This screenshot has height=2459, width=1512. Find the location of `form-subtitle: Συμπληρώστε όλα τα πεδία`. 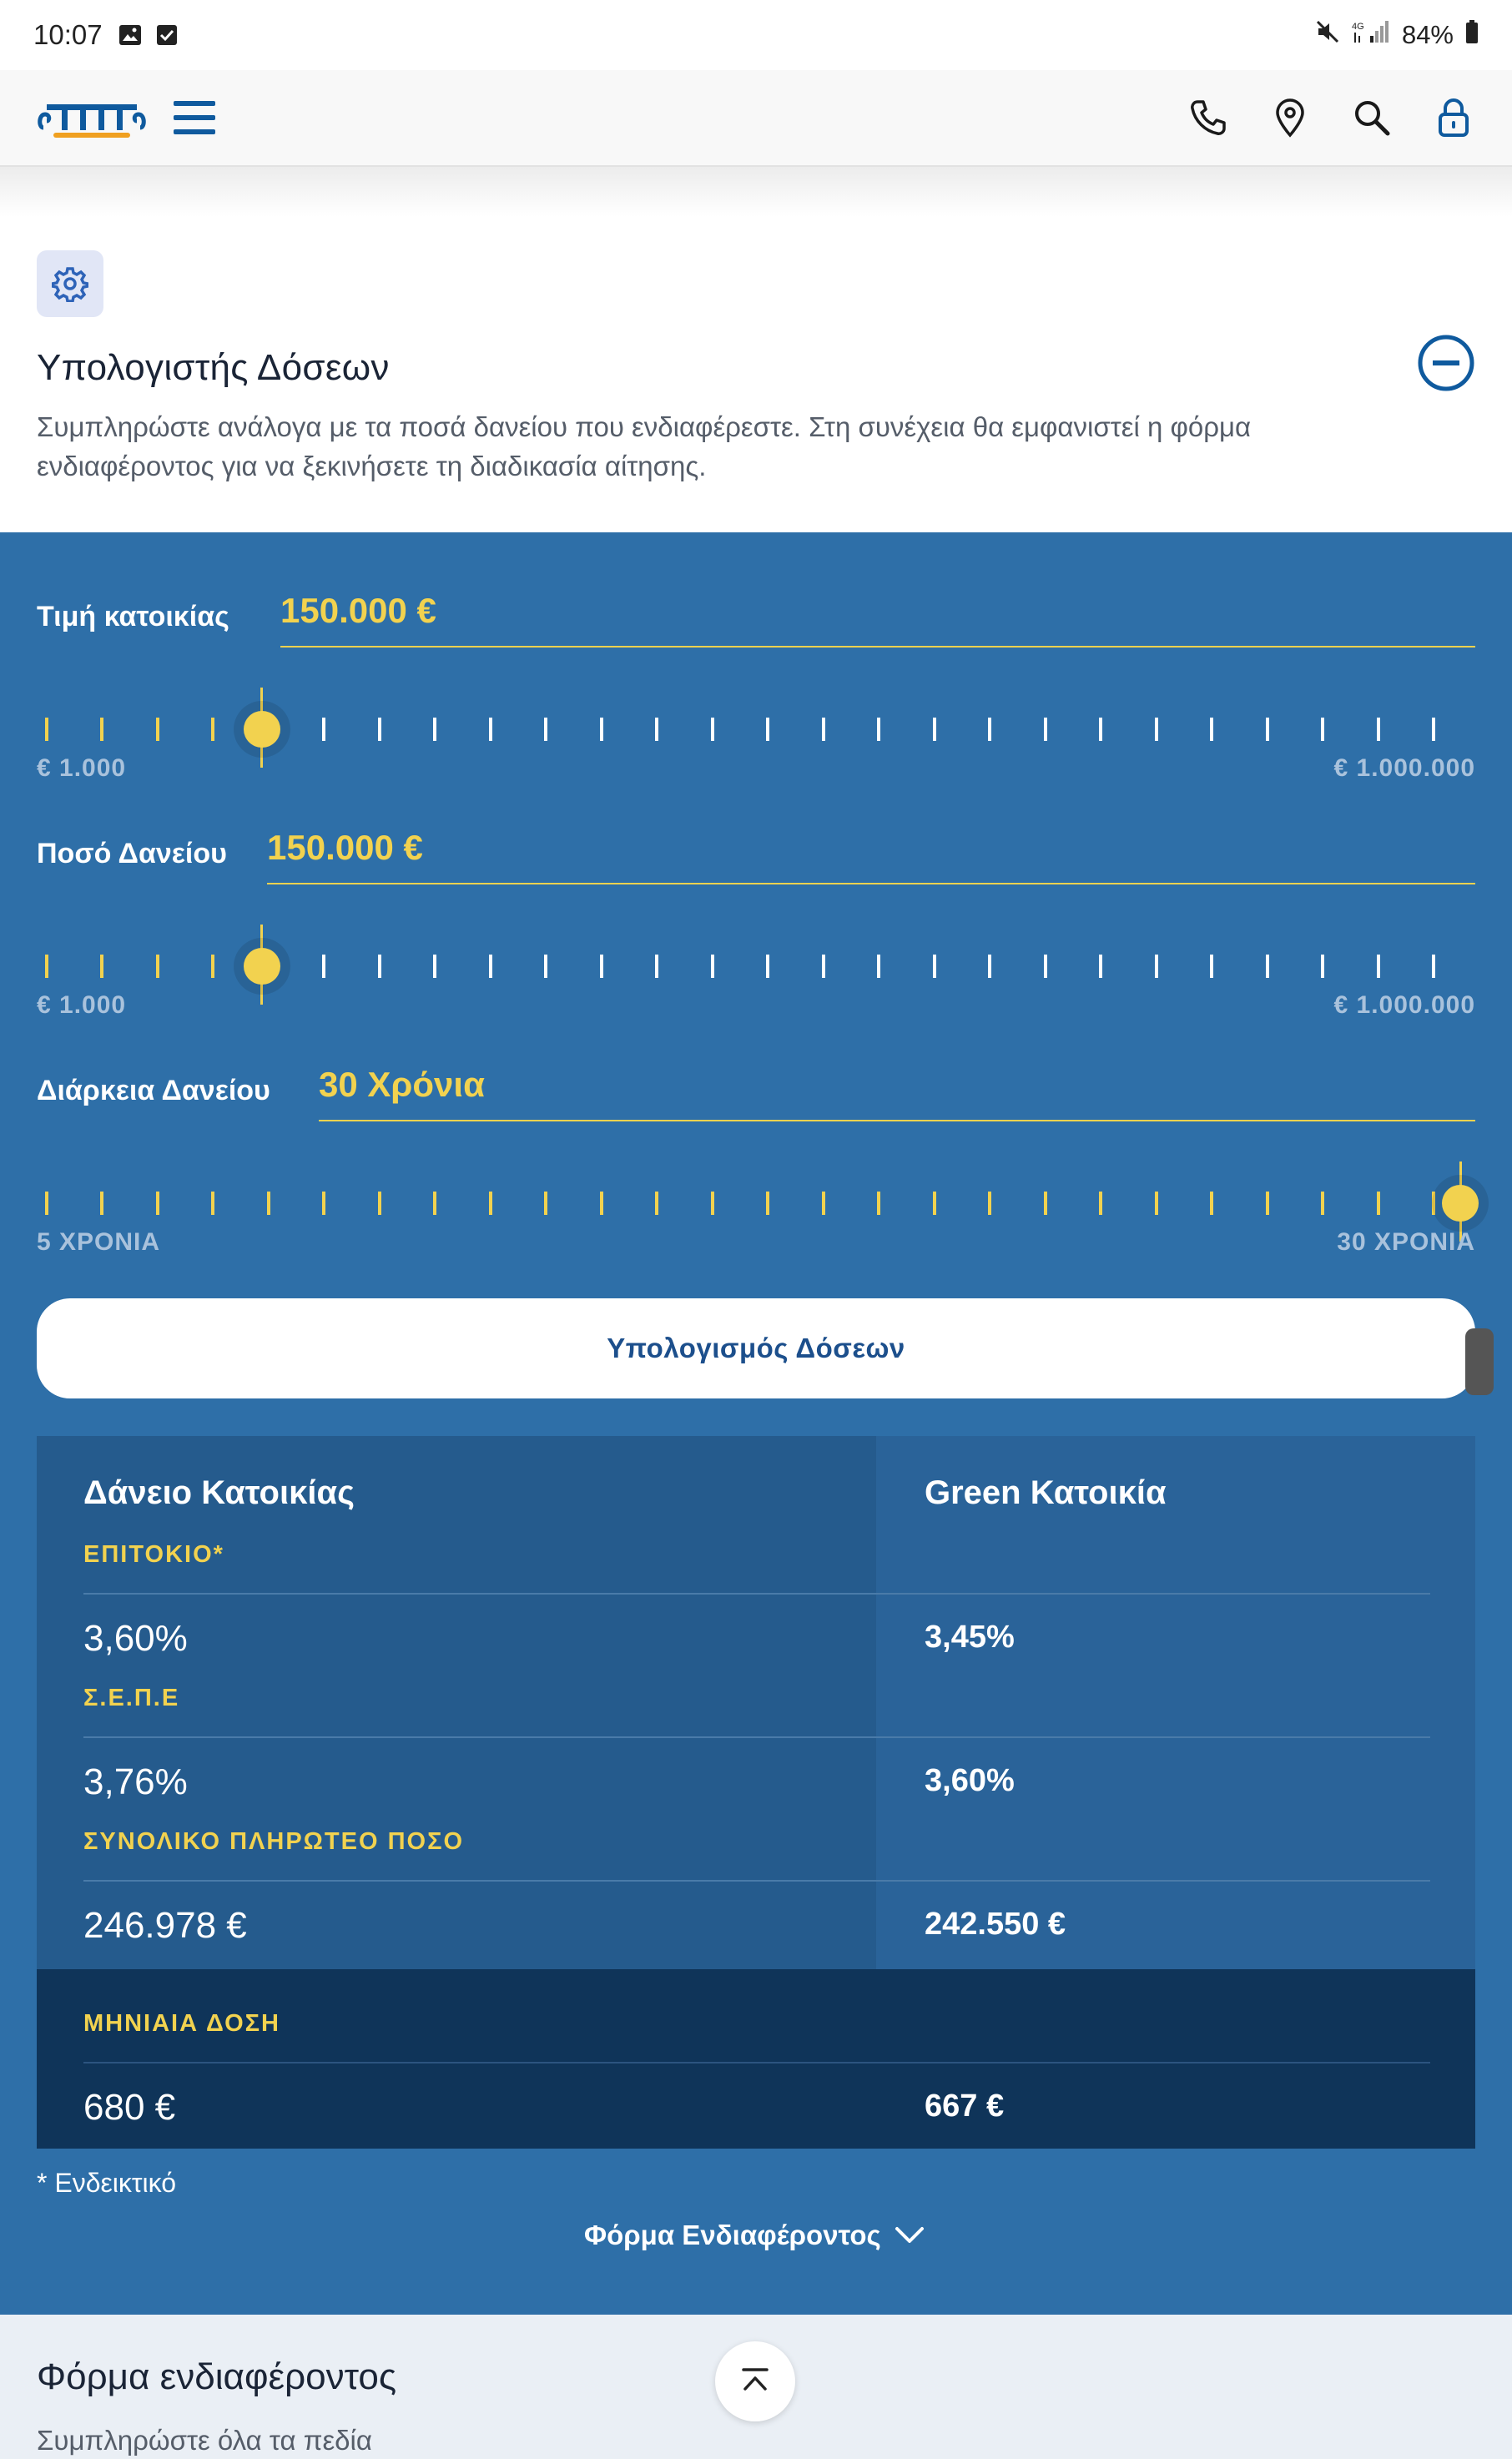

form-subtitle: Συμπληρώστε όλα τα πεδία is located at coordinates (204, 2440).